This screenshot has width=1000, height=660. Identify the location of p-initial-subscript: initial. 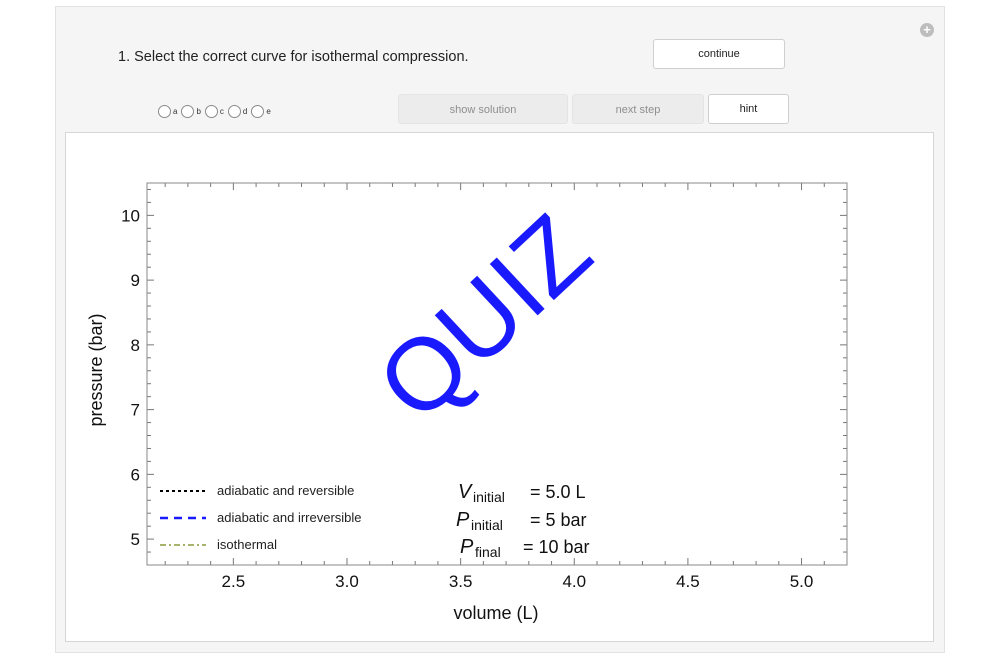
(487, 525).